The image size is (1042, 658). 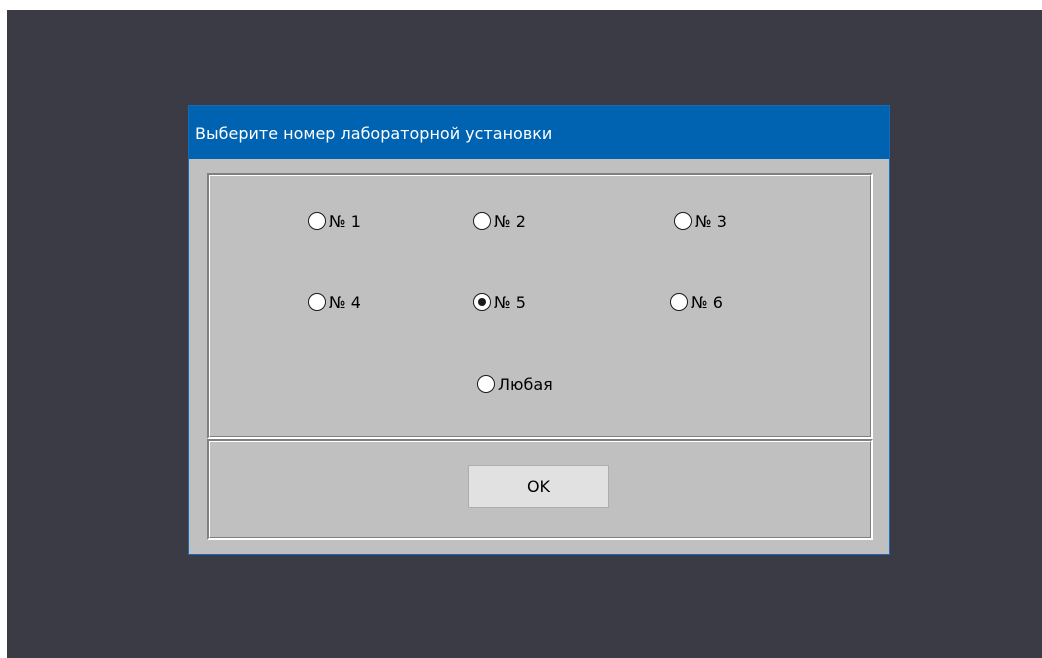 I want to click on radio-option-6: № 6, so click(x=696, y=302).